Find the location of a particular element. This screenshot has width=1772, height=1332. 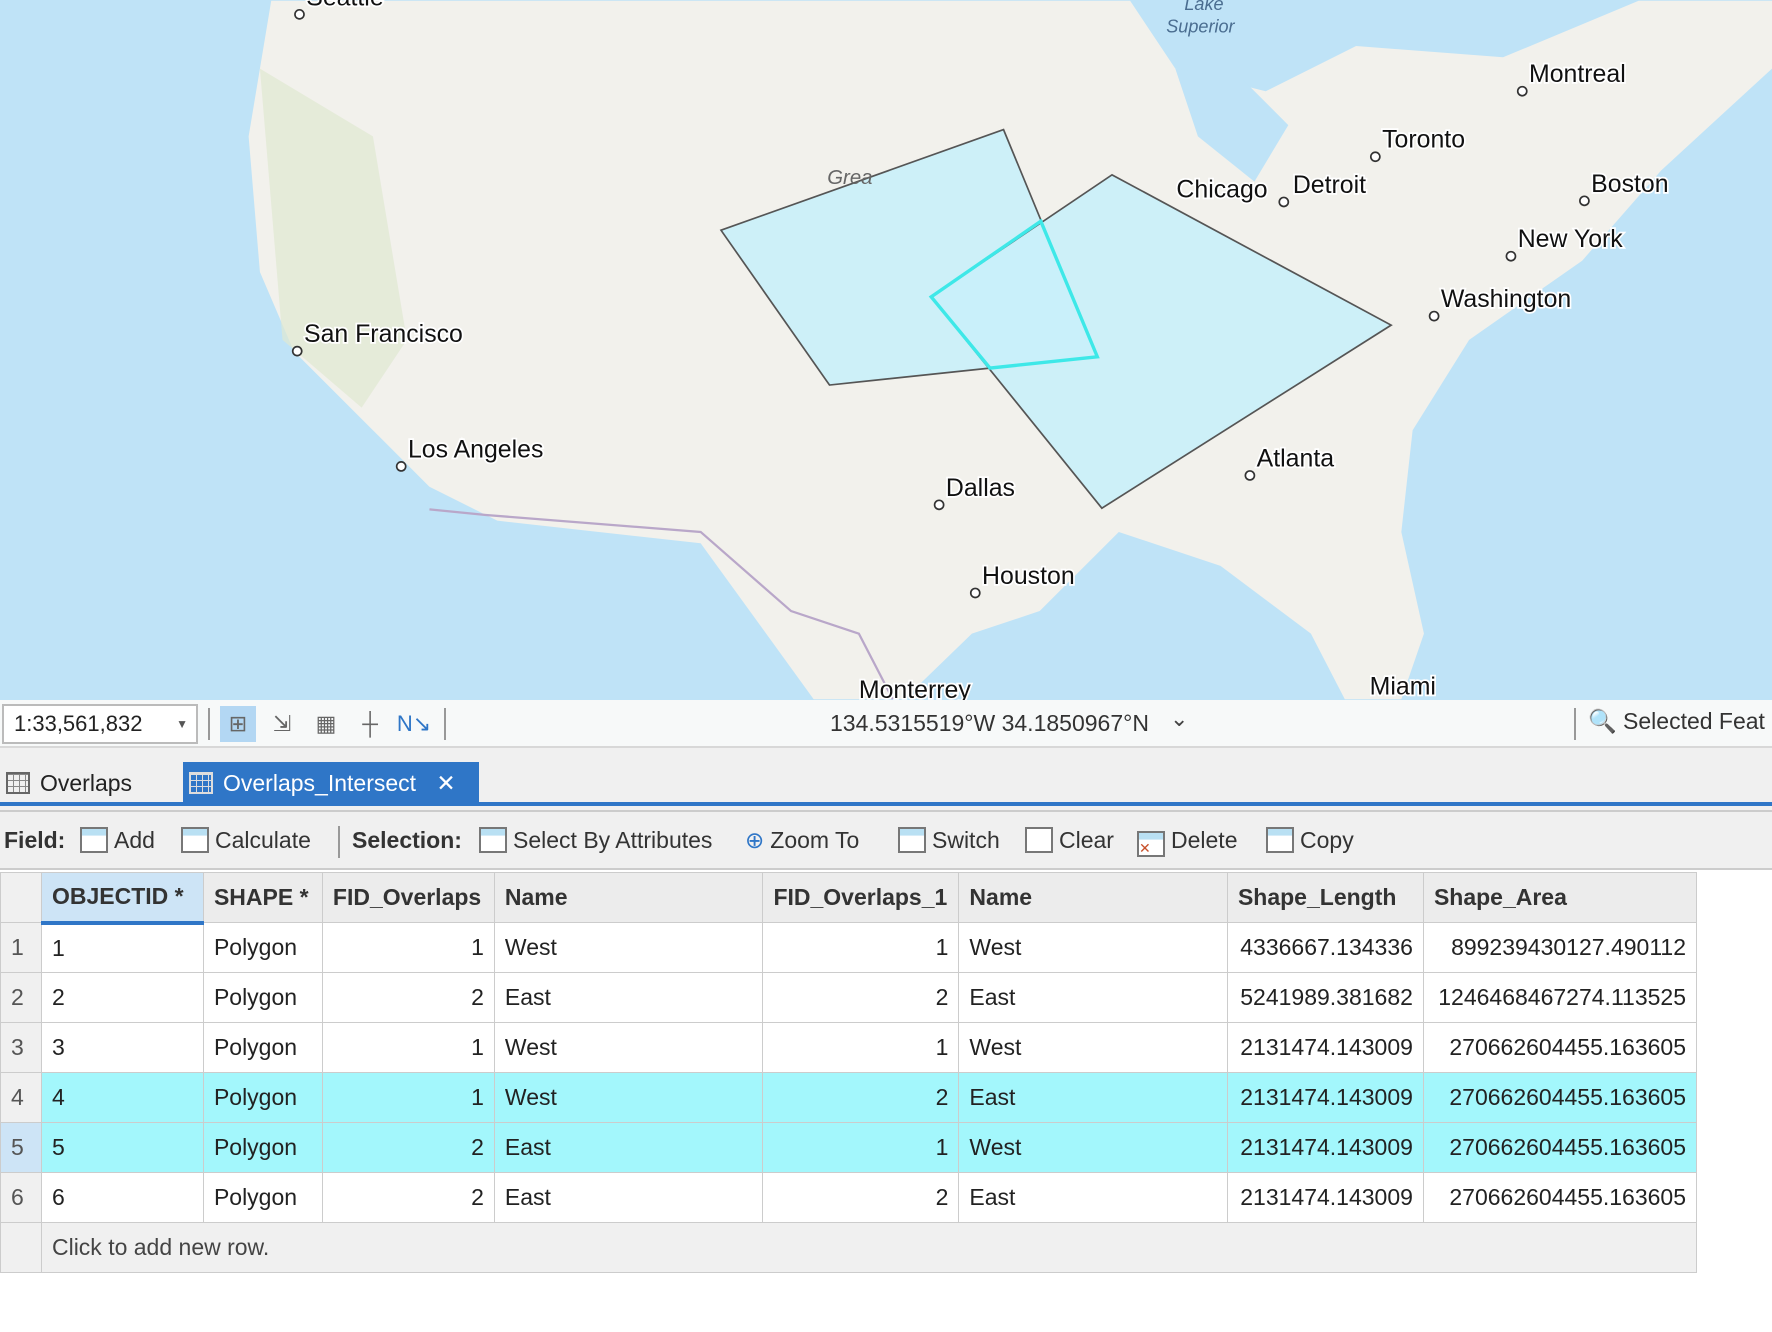

select-by-attributes-button: Select By Attributes is located at coordinates (595, 840).